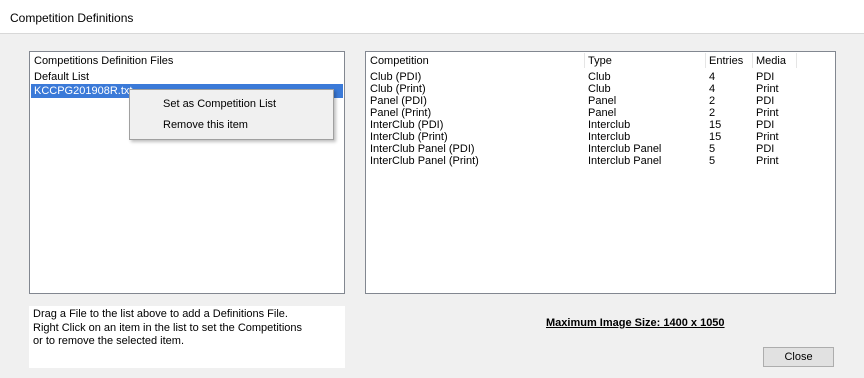 This screenshot has height=378, width=864. What do you see at coordinates (109, 341) in the screenshot?
I see `help-line: or to remove the selected item.` at bounding box center [109, 341].